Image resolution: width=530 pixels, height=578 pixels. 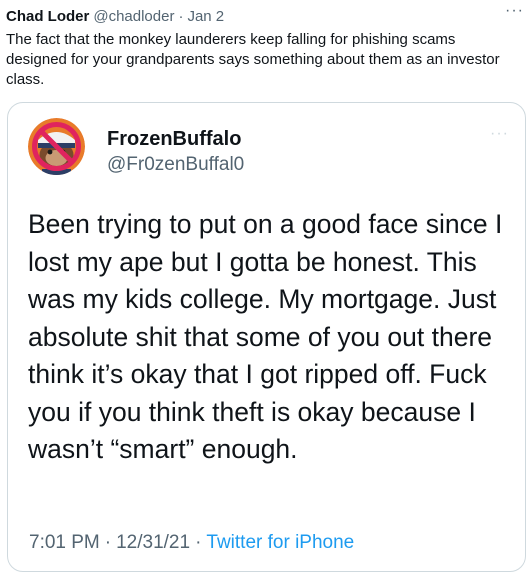 What do you see at coordinates (263, 17) in the screenshot?
I see `tweet-header: Chad Loder @chadloder · Jan 2` at bounding box center [263, 17].